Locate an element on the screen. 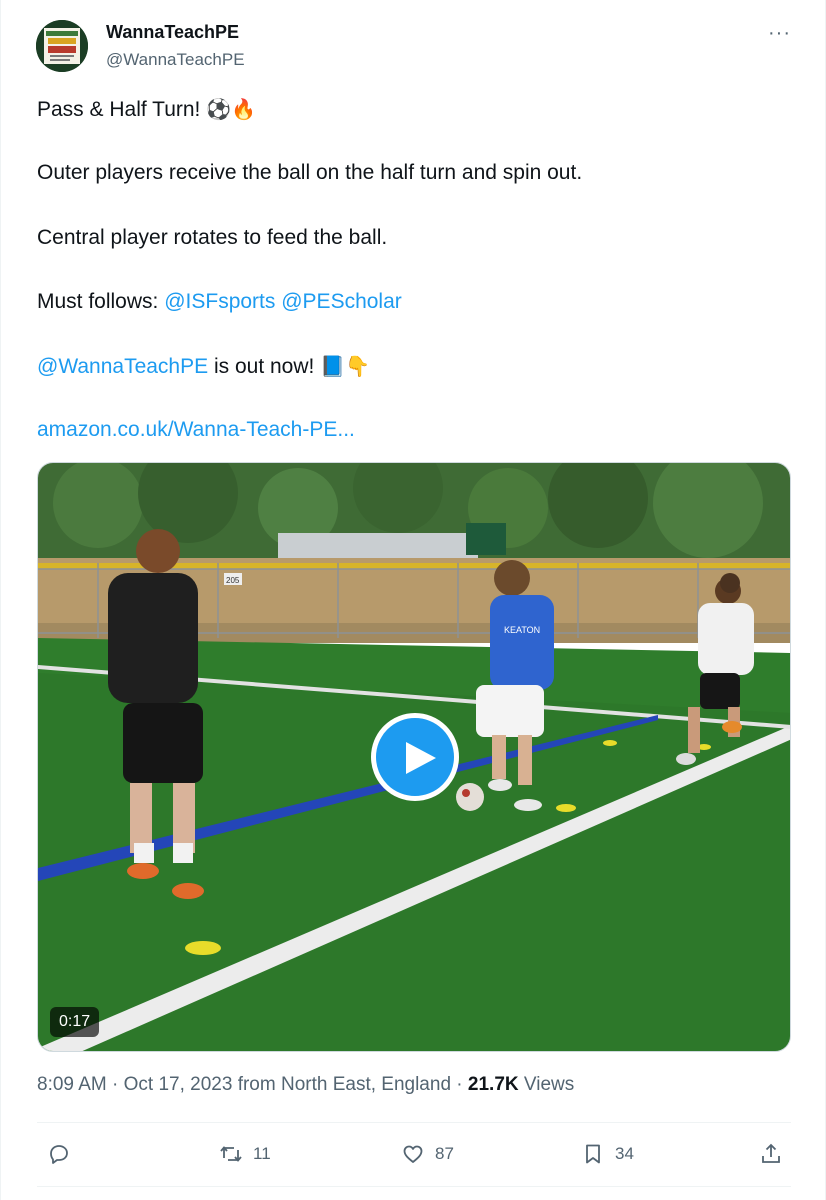 The image size is (826, 1200). must-follows-line: Must follows: @ISFsports @PEScholar is located at coordinates (407, 302).